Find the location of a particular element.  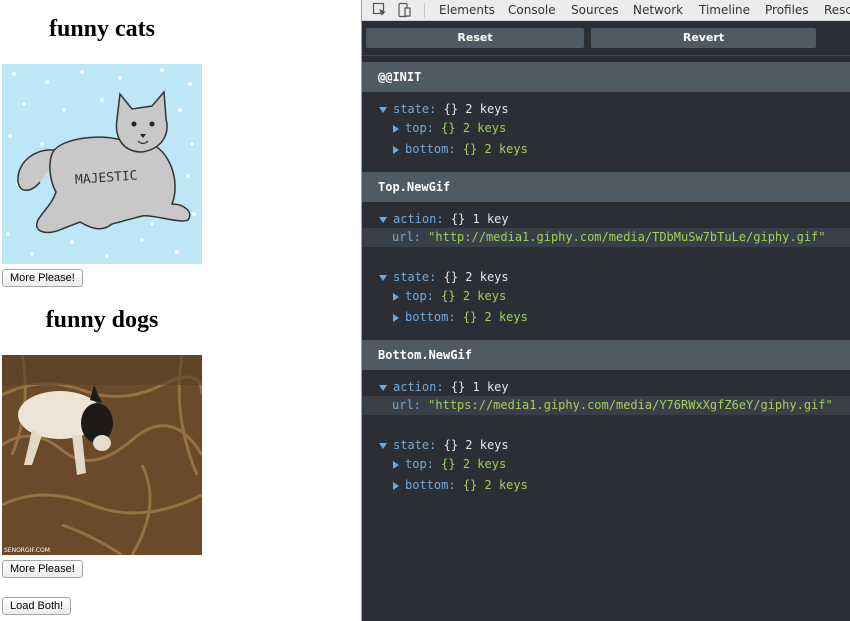

dog-photo: SENORGIF.COM is located at coordinates (102, 455).